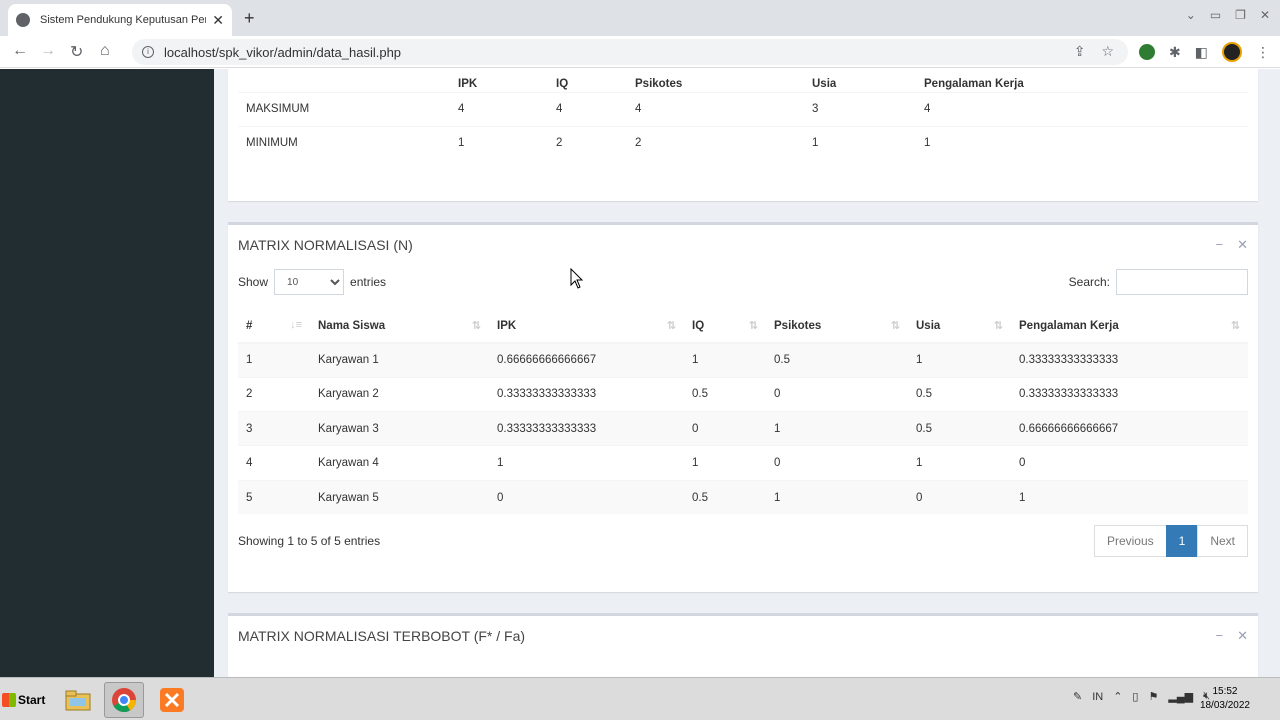  I want to click on extensions-area: ✱ ◧ ⋮, so click(1204, 52).